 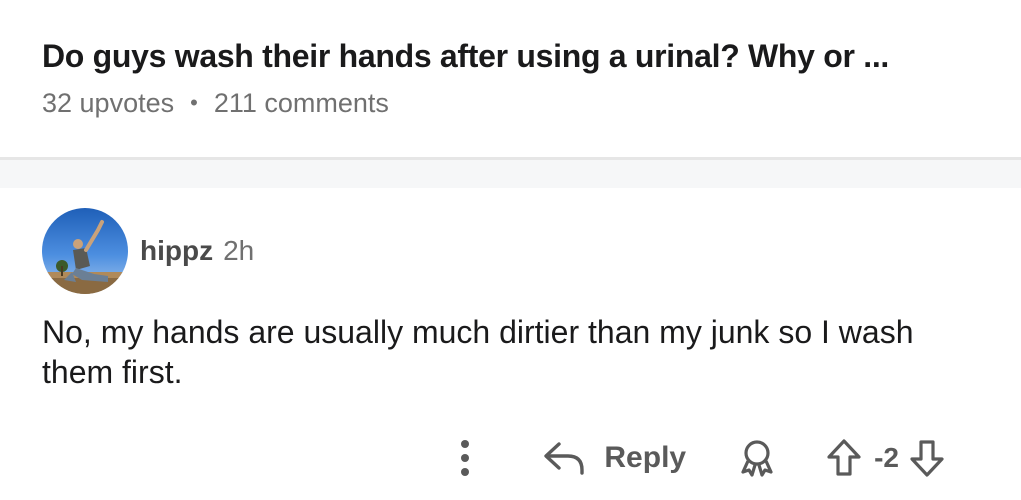 I want to click on vote-score: -2, so click(x=886, y=457).